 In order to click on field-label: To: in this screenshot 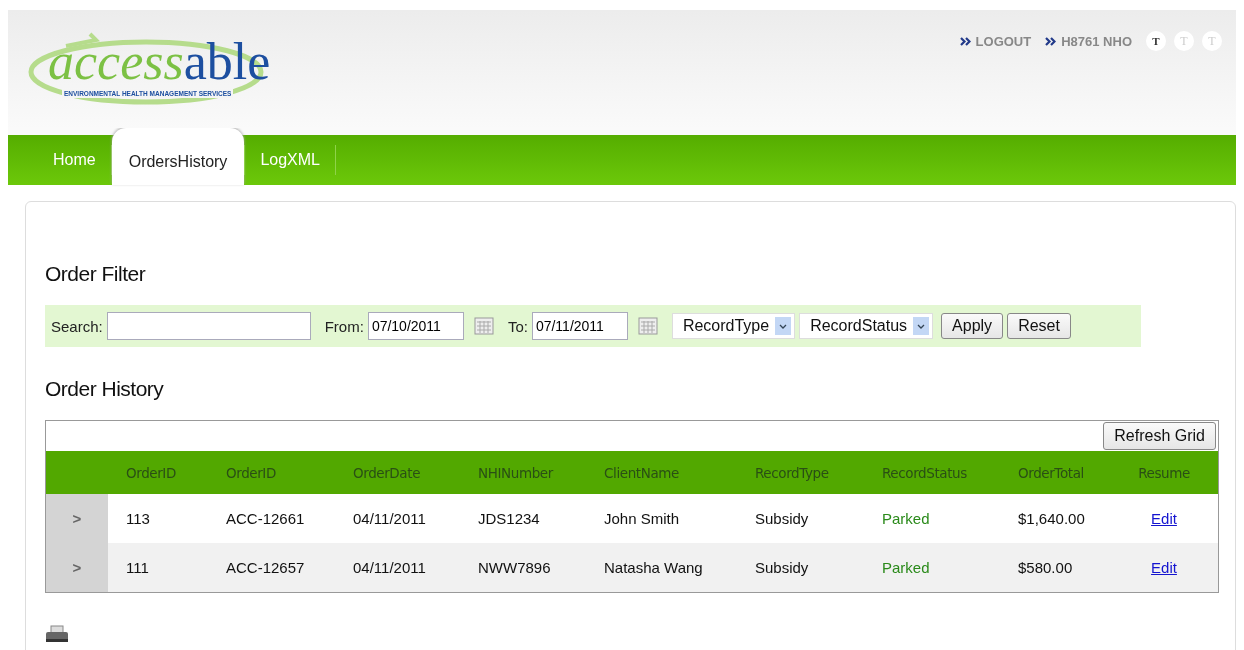, I will do `click(517, 326)`.